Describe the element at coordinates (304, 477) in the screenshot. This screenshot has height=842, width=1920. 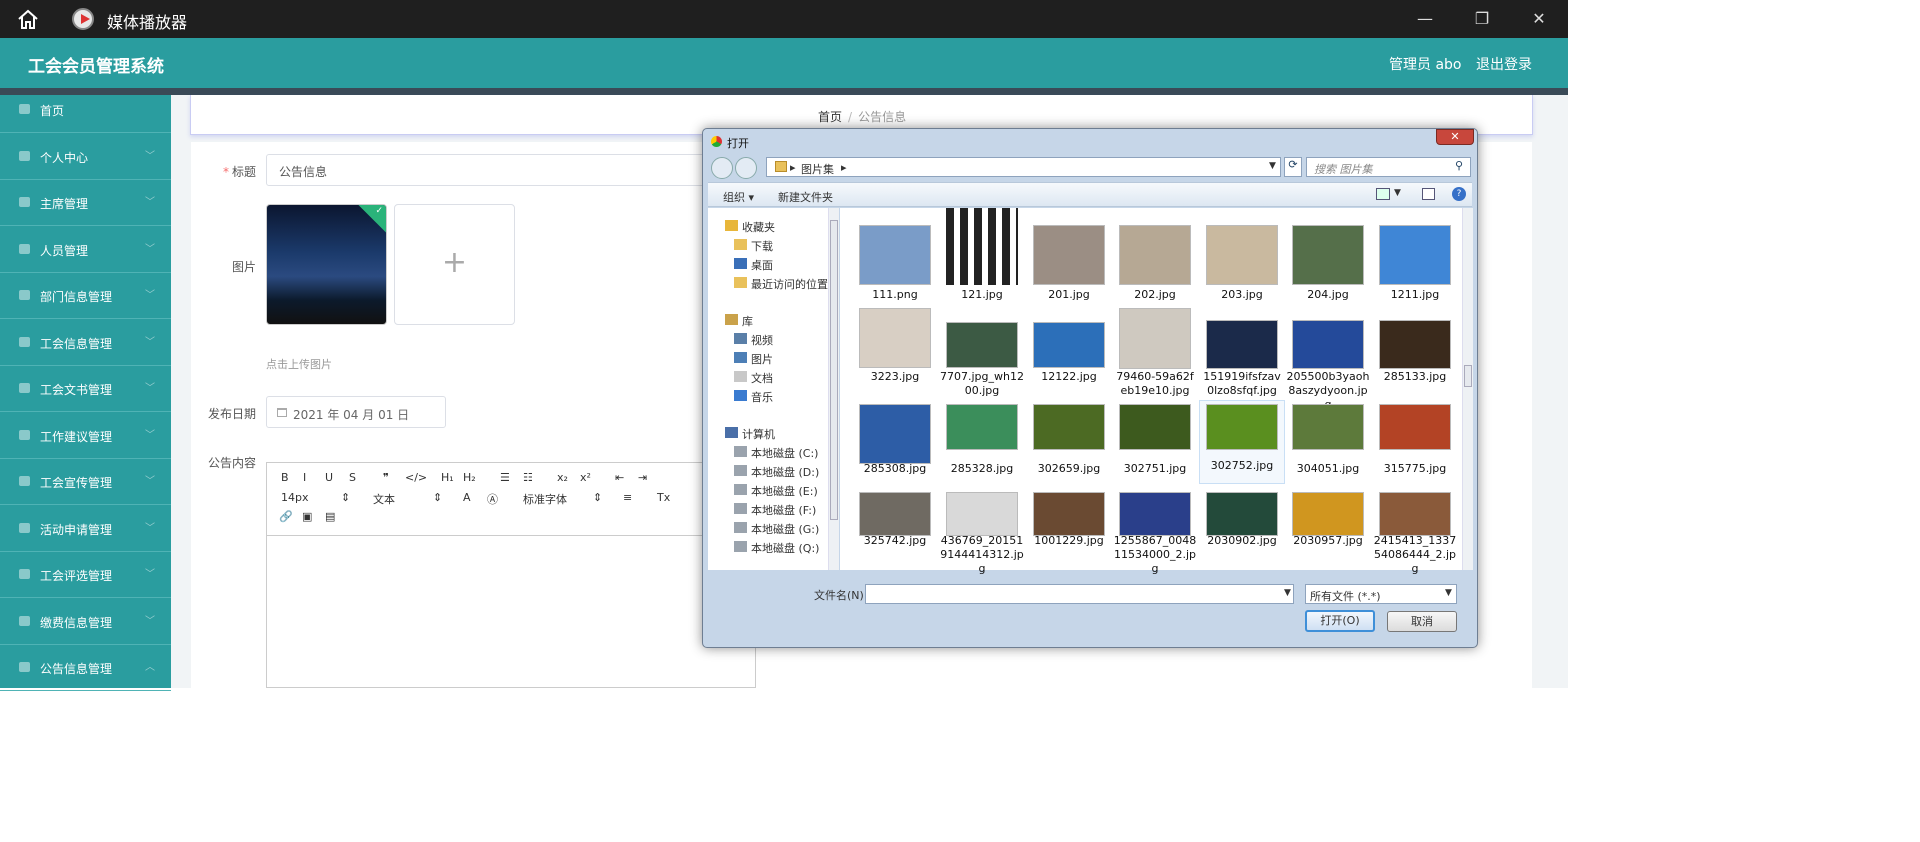
I see `editor-tool-button: I` at that location.